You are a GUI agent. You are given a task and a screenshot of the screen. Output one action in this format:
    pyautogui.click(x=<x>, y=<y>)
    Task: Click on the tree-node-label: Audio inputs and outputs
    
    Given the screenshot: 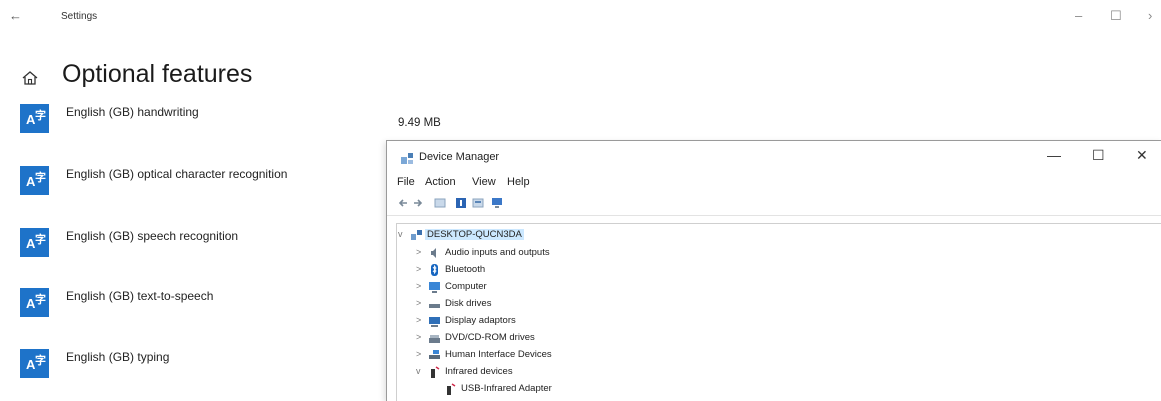 What is the action you would take?
    pyautogui.click(x=497, y=252)
    